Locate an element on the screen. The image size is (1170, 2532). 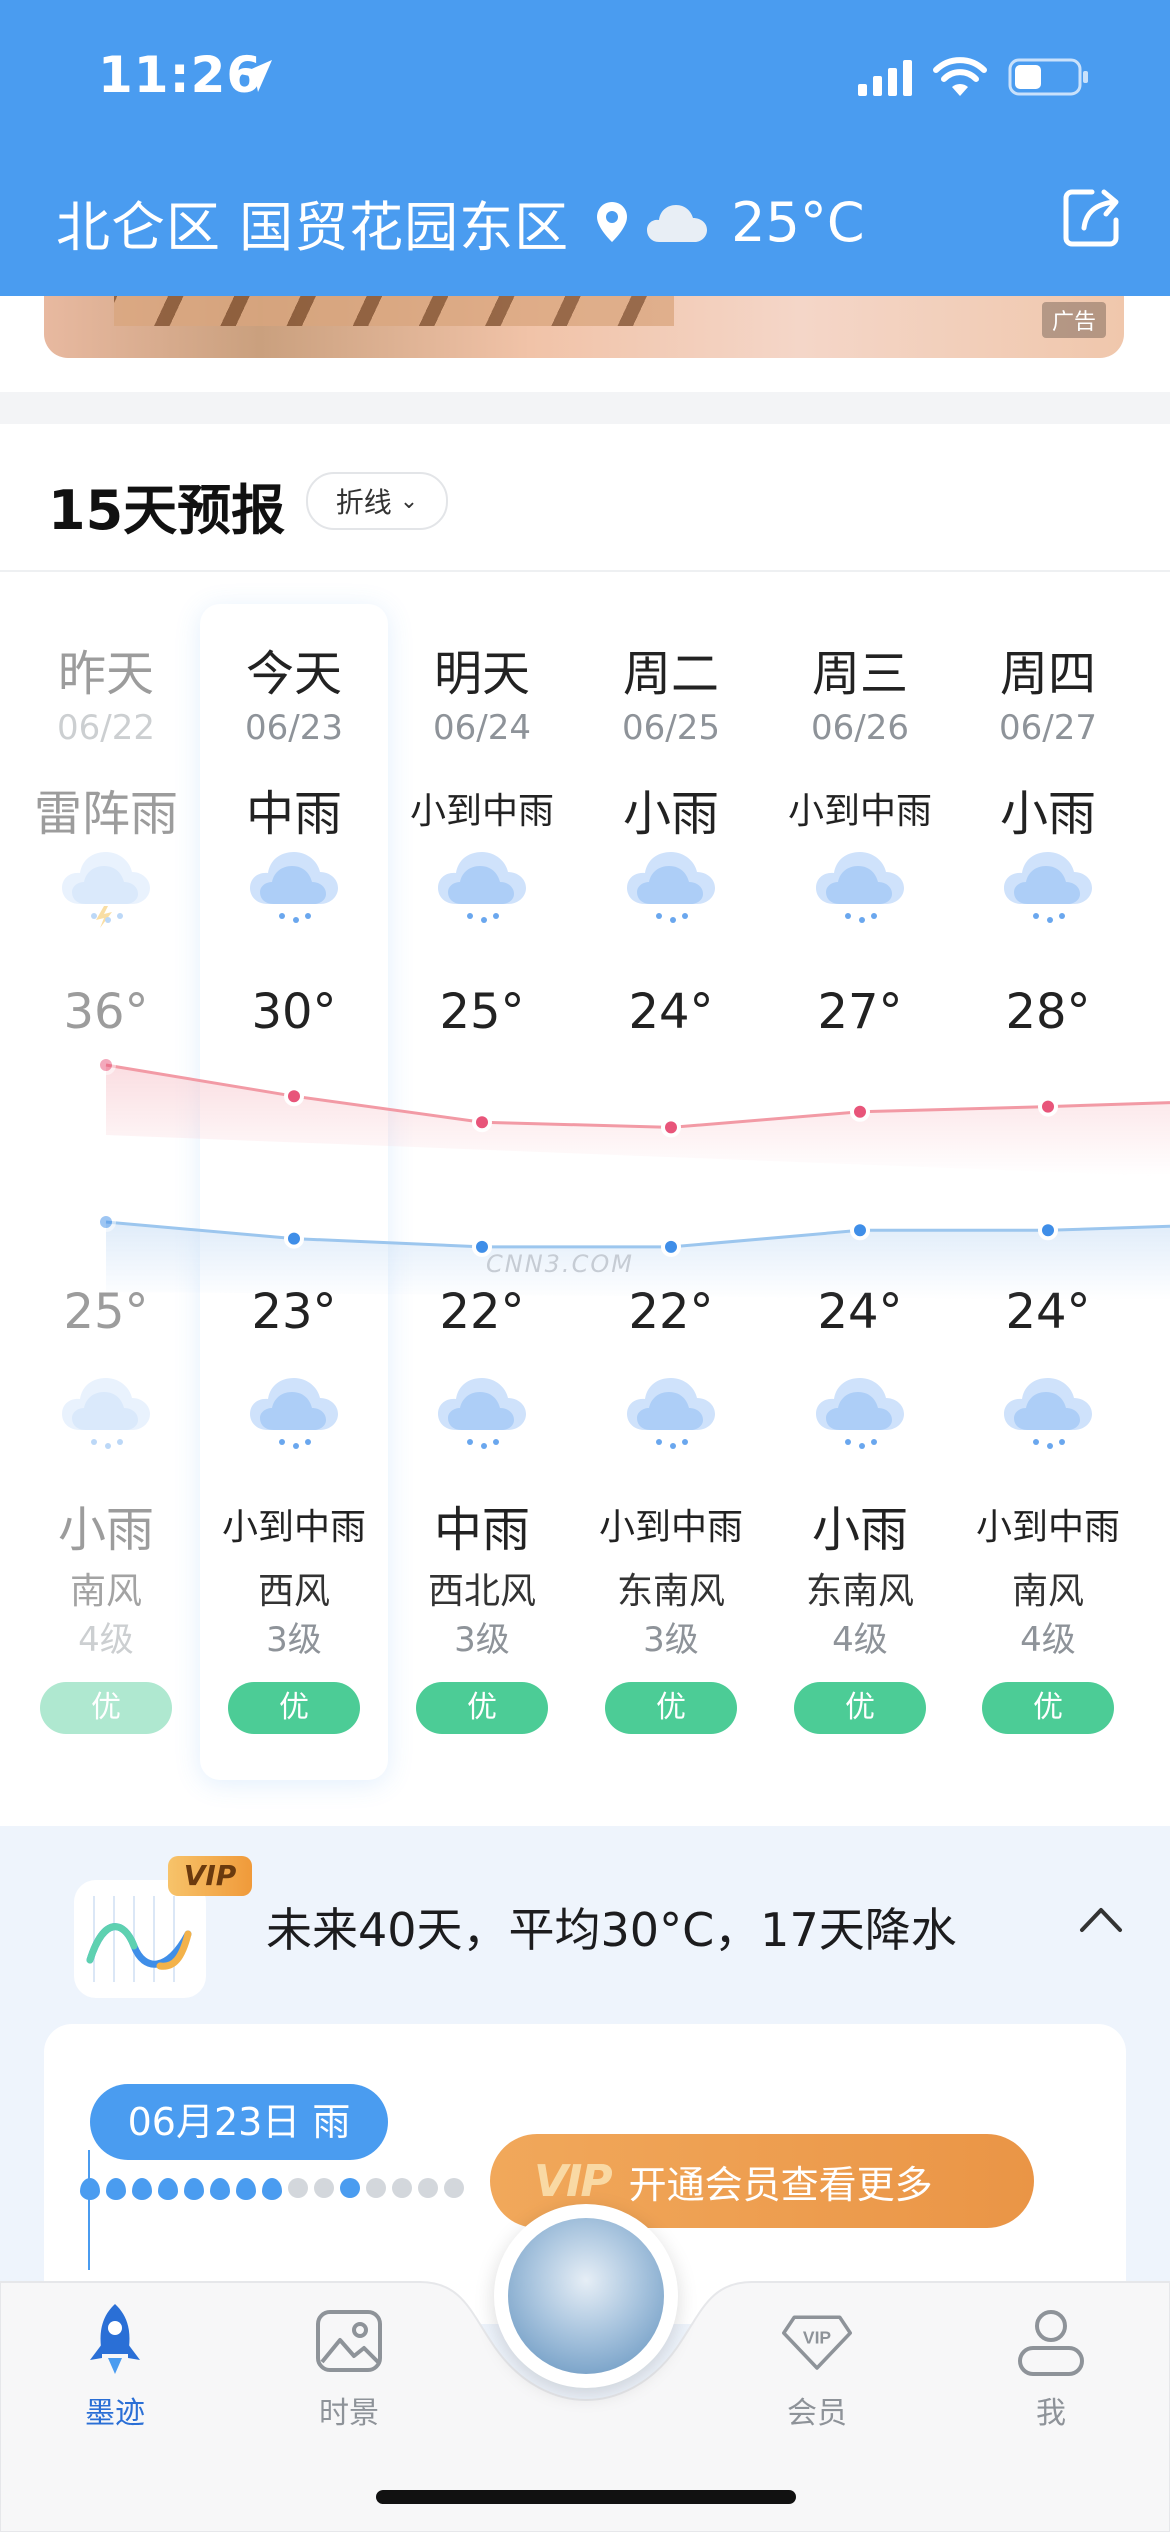
day-weather: 中雨 is located at coordinates (293, 814).